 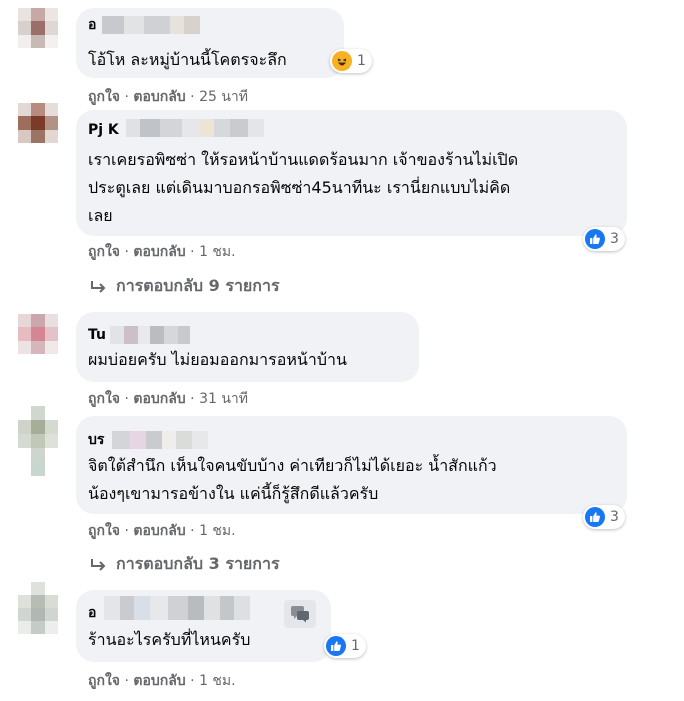 What do you see at coordinates (185, 286) in the screenshot?
I see `view-replies-link: การตอบกลับ 9 รายการ` at bounding box center [185, 286].